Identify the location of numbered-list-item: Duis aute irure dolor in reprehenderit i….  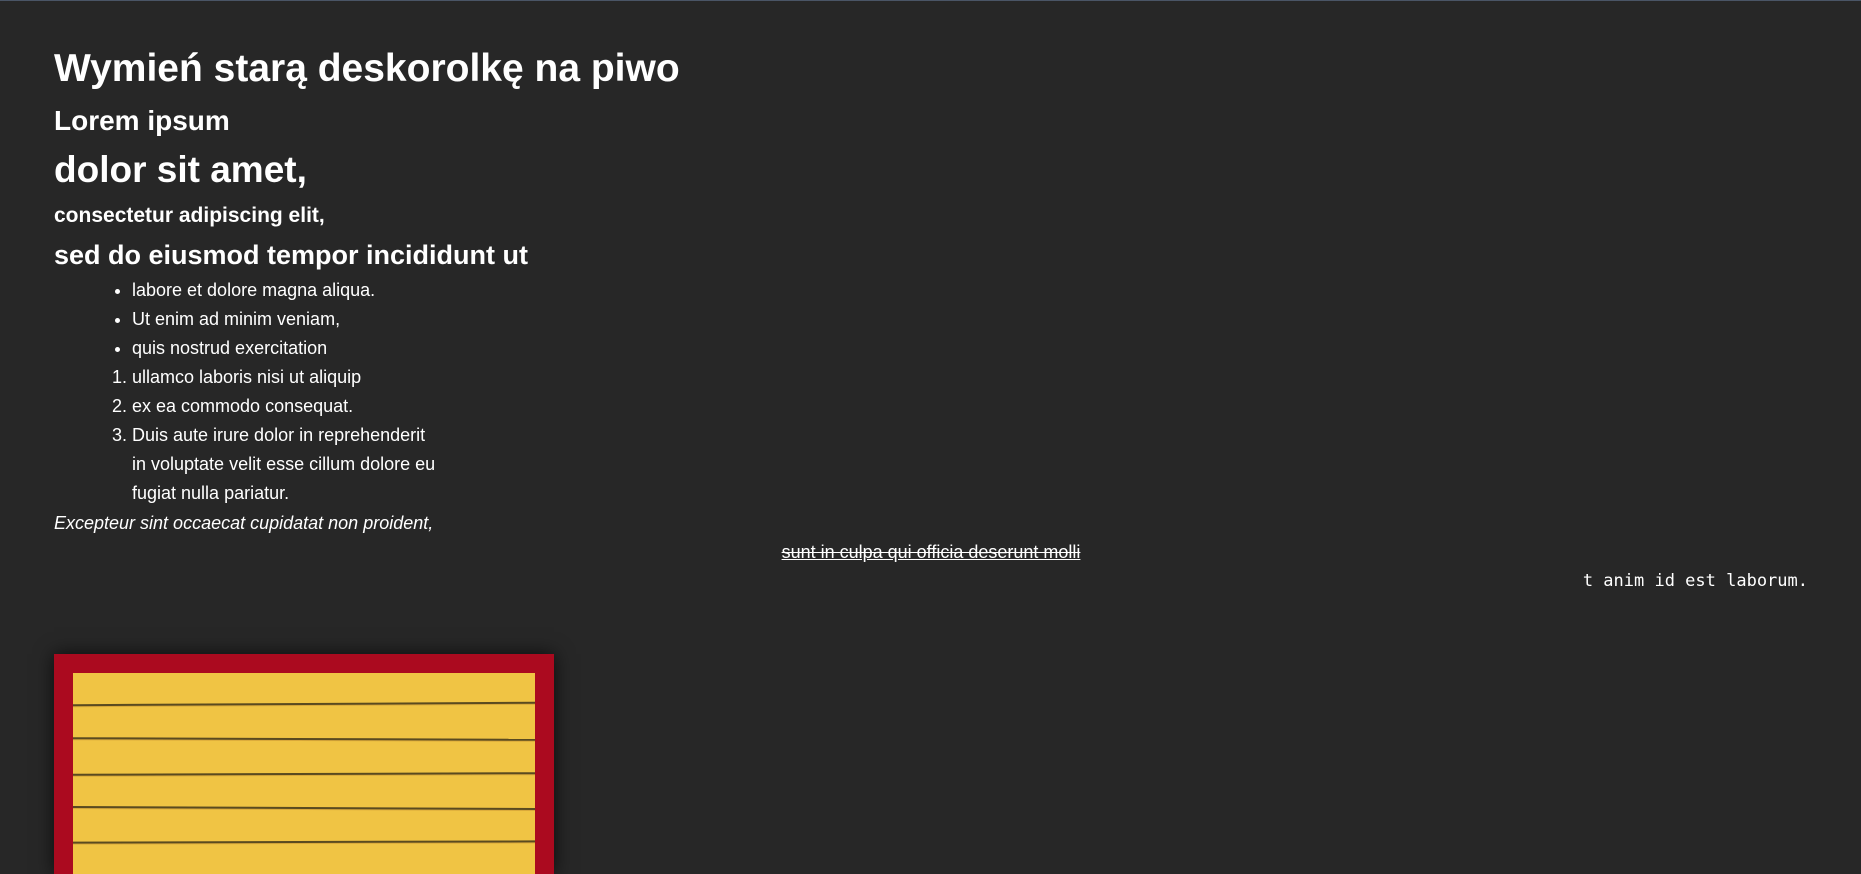
(283, 464).